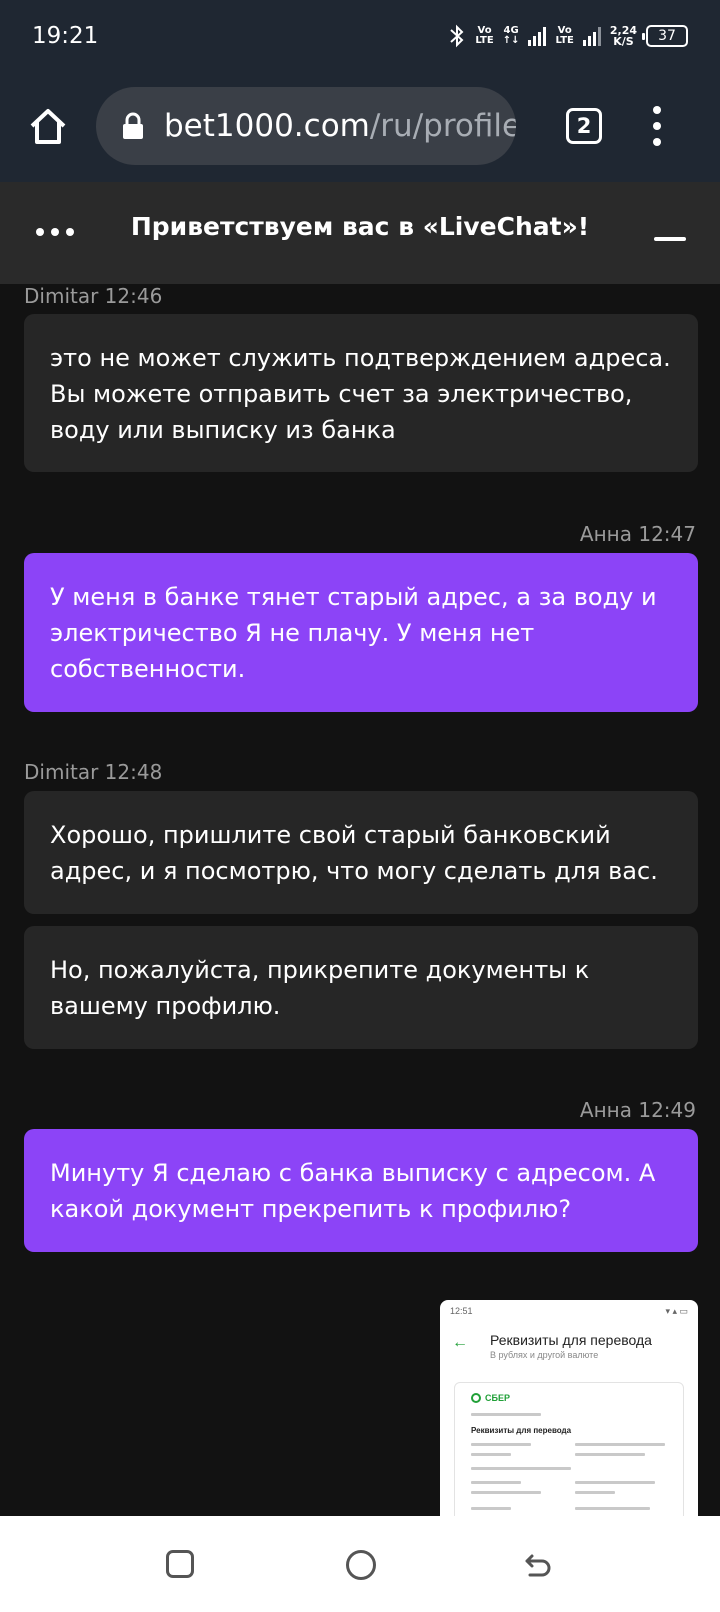  I want to click on volte-2-indicator: Vo LTE, so click(564, 35).